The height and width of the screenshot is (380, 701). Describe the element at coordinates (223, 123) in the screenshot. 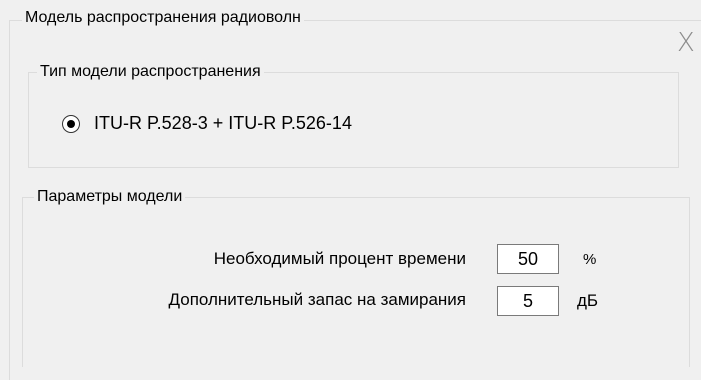

I see `model-type-radio-label: ITU-R P.528-3 + ITU-R P.526-14` at that location.